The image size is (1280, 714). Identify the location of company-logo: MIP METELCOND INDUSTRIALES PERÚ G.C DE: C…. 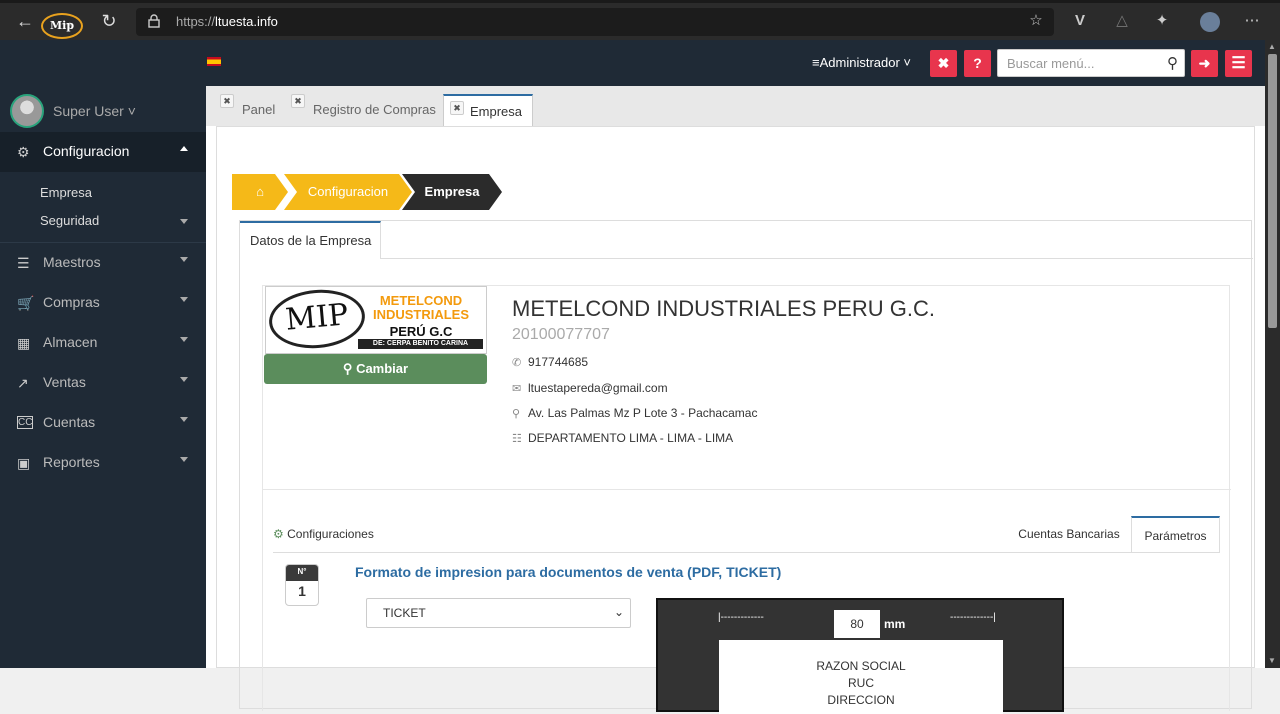
(376, 319).